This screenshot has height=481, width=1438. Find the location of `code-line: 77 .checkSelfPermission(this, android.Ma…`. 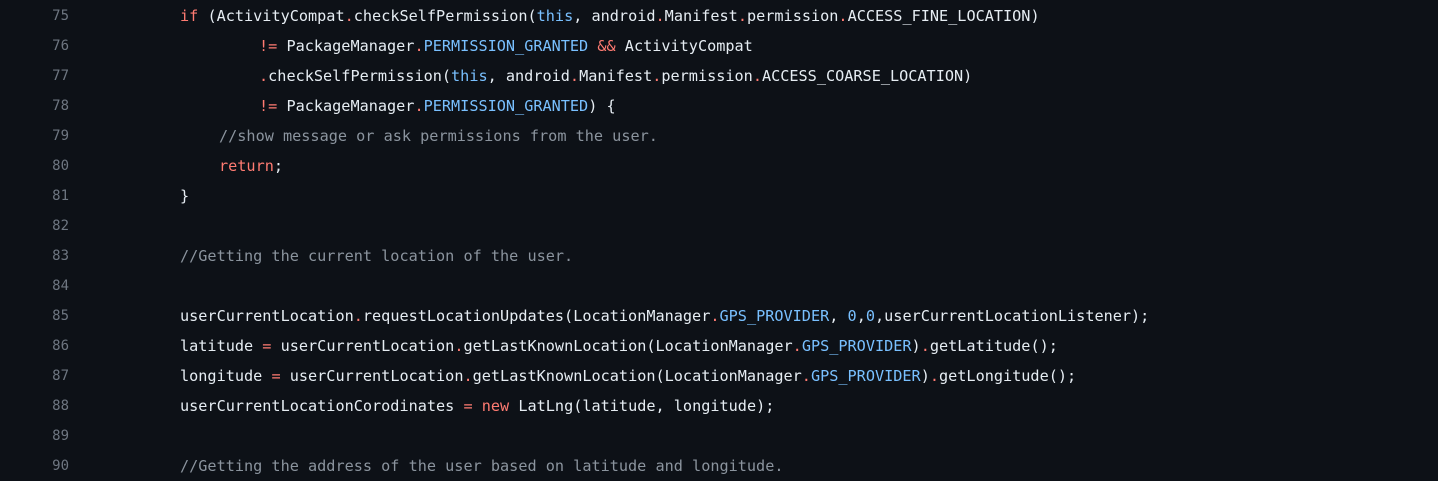

code-line: 77 .checkSelfPermission(this, android.Ma… is located at coordinates (719, 76).